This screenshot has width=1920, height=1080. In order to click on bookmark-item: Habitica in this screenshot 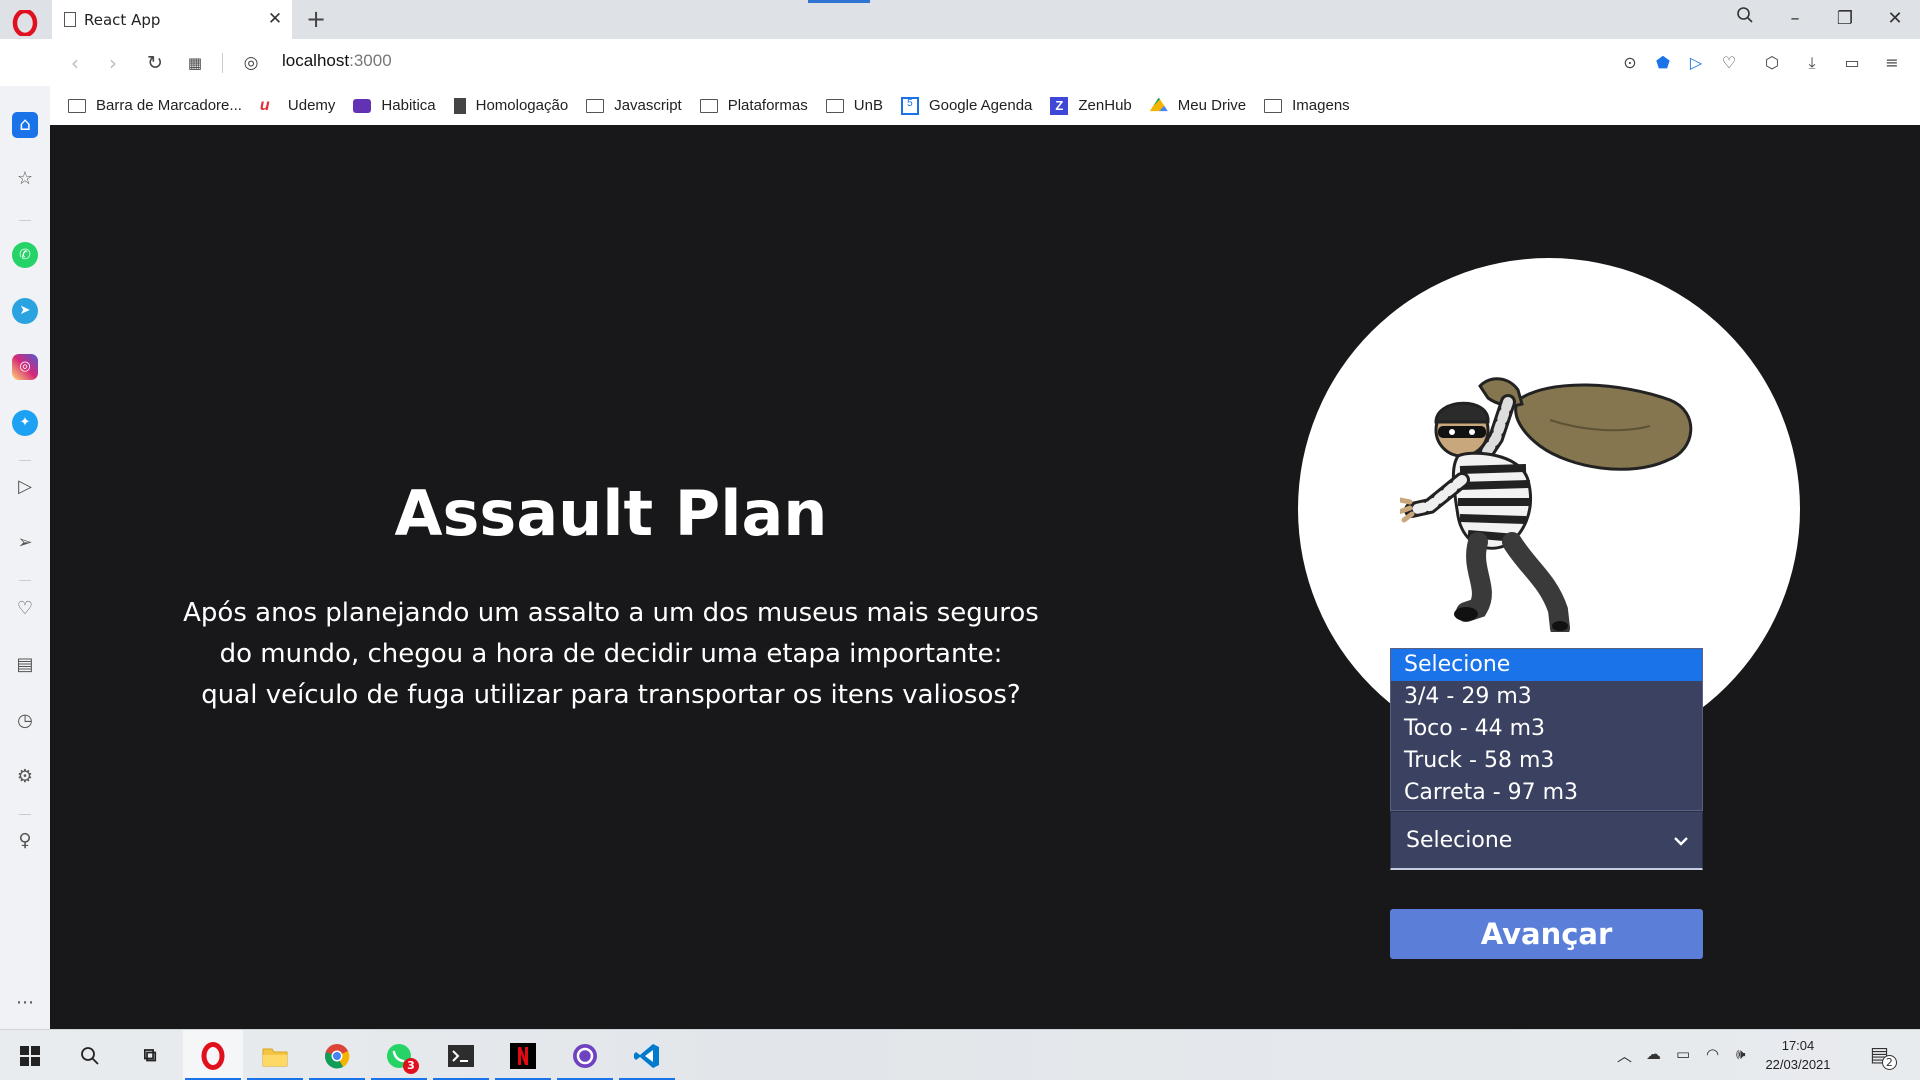, I will do `click(394, 105)`.